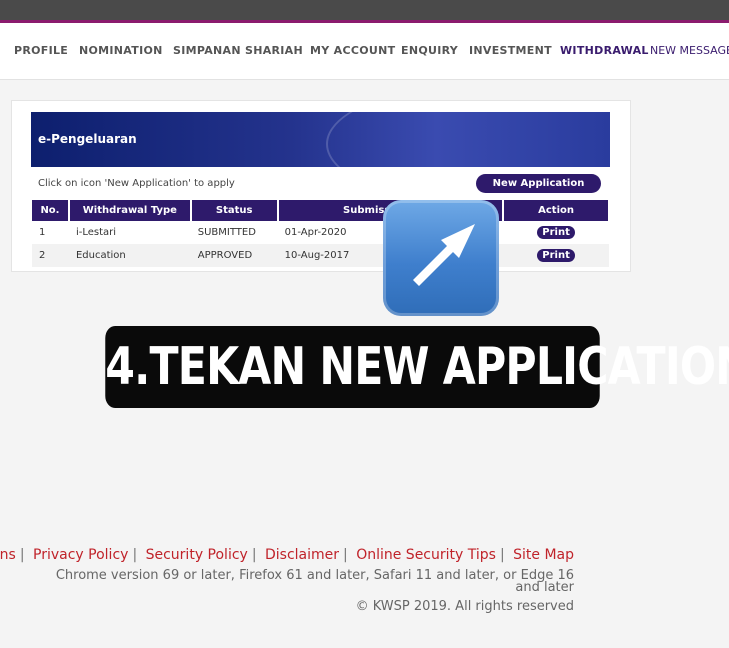  I want to click on left-sidebar-edge, so click(4, 310).